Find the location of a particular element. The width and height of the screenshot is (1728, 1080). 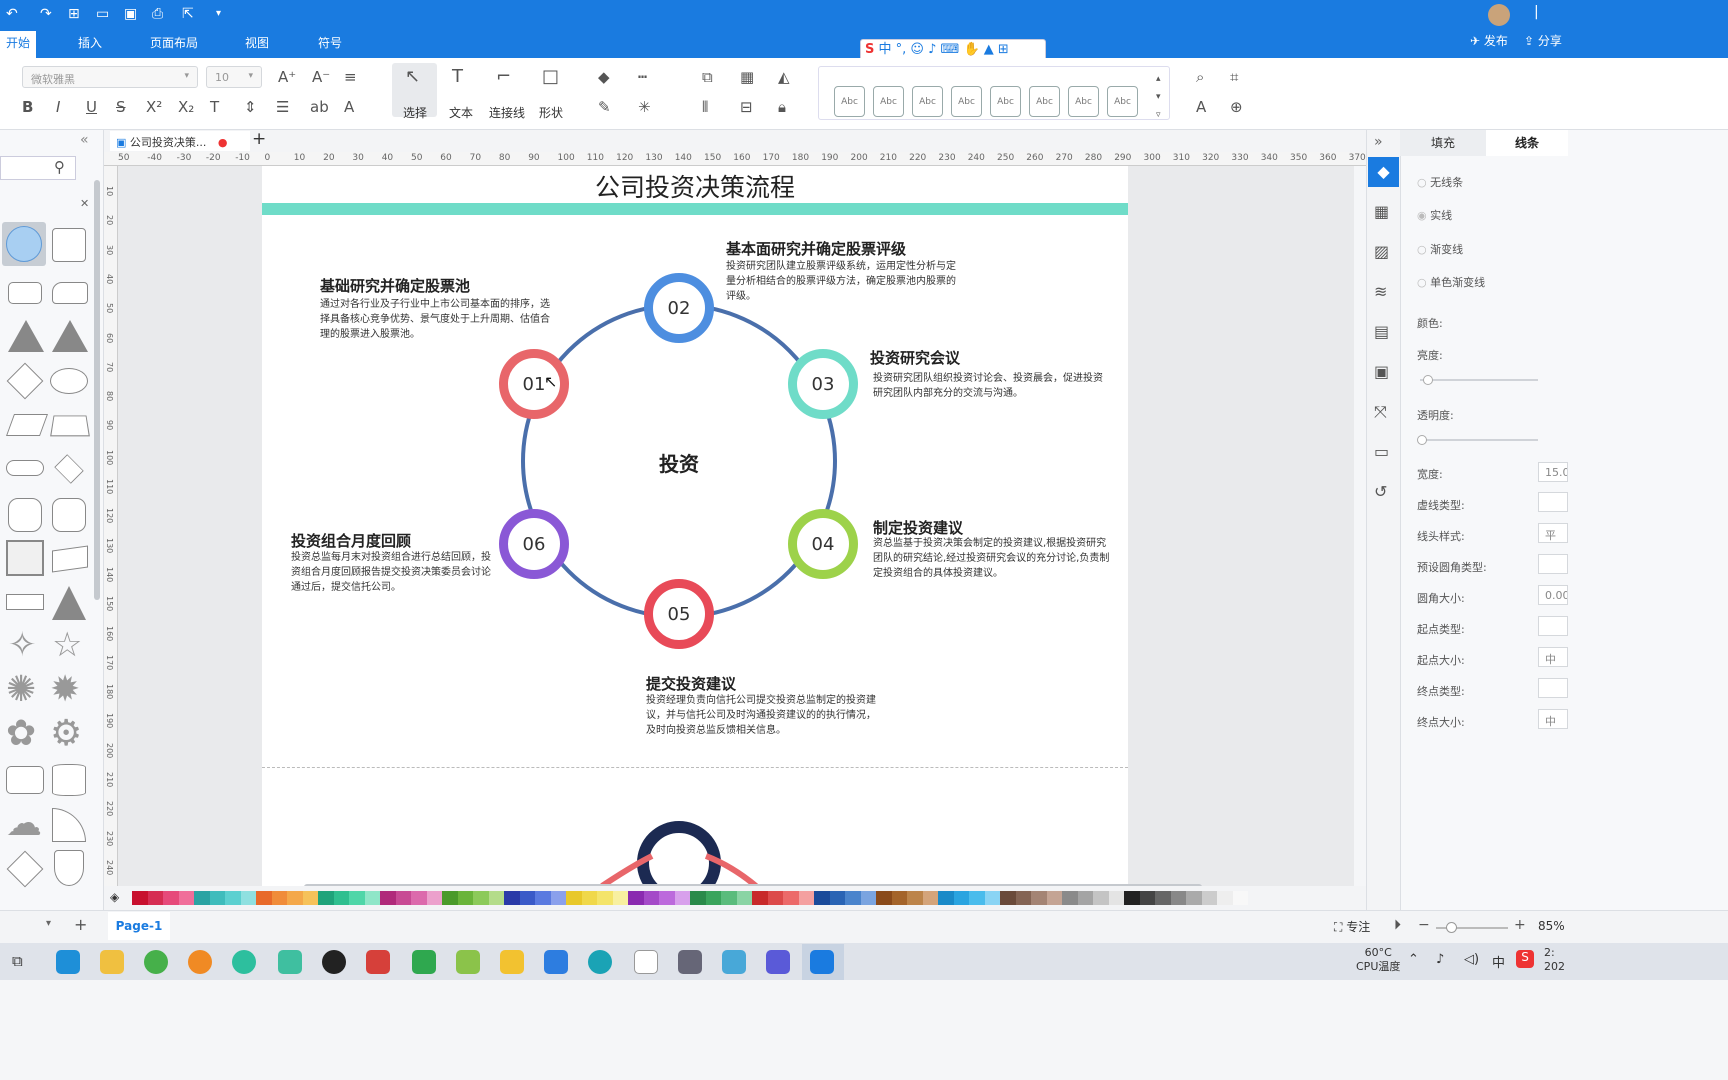

notes-icon is located at coordinates (290, 962).